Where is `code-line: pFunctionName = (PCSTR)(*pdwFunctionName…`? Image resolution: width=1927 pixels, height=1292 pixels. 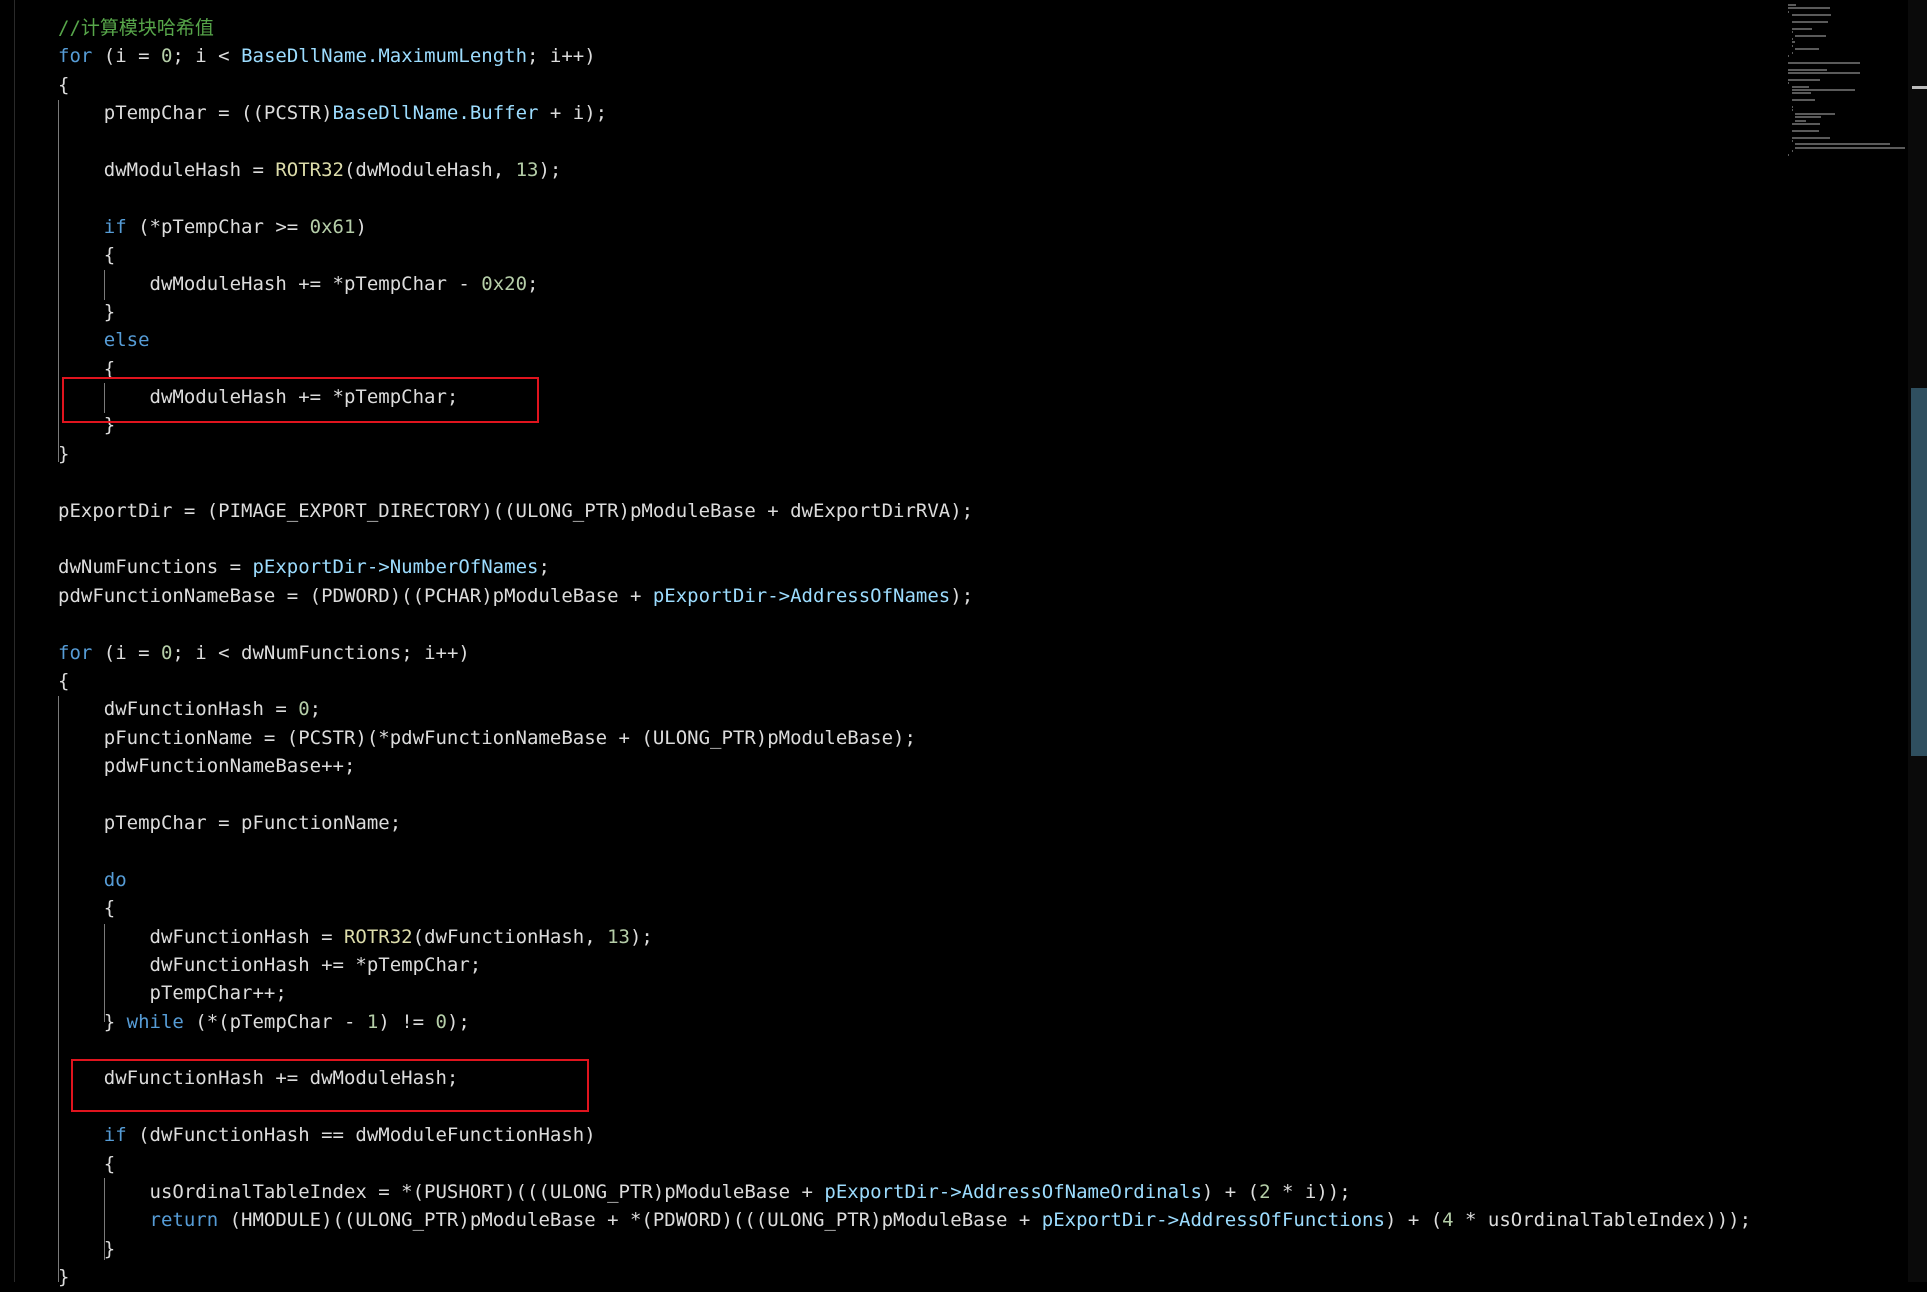 code-line: pFunctionName = (PCSTR)(*pdwFunctionName… is located at coordinates (904, 738).